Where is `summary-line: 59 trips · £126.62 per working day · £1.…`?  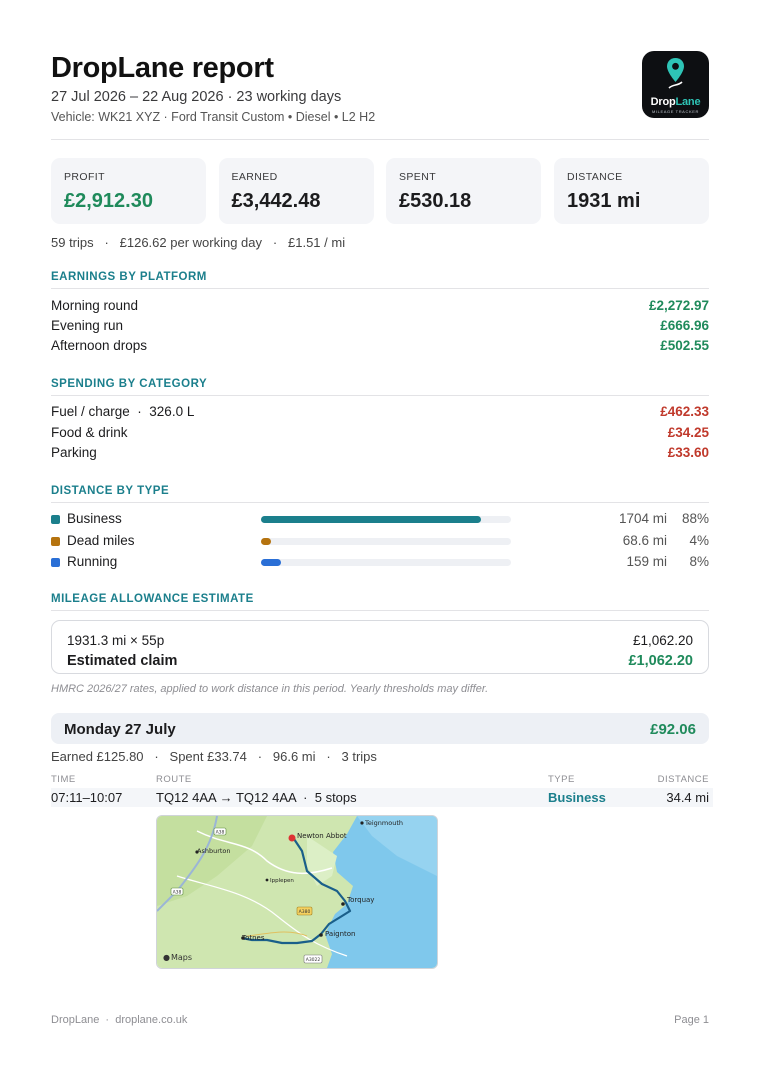 summary-line: 59 trips · £126.62 per working day · £1.… is located at coordinates (198, 242).